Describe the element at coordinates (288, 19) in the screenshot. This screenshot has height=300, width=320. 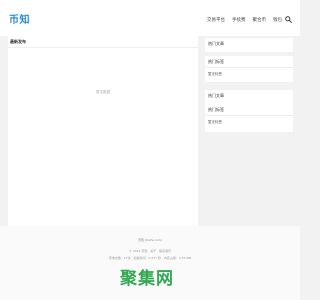
I see `search-icon` at that location.